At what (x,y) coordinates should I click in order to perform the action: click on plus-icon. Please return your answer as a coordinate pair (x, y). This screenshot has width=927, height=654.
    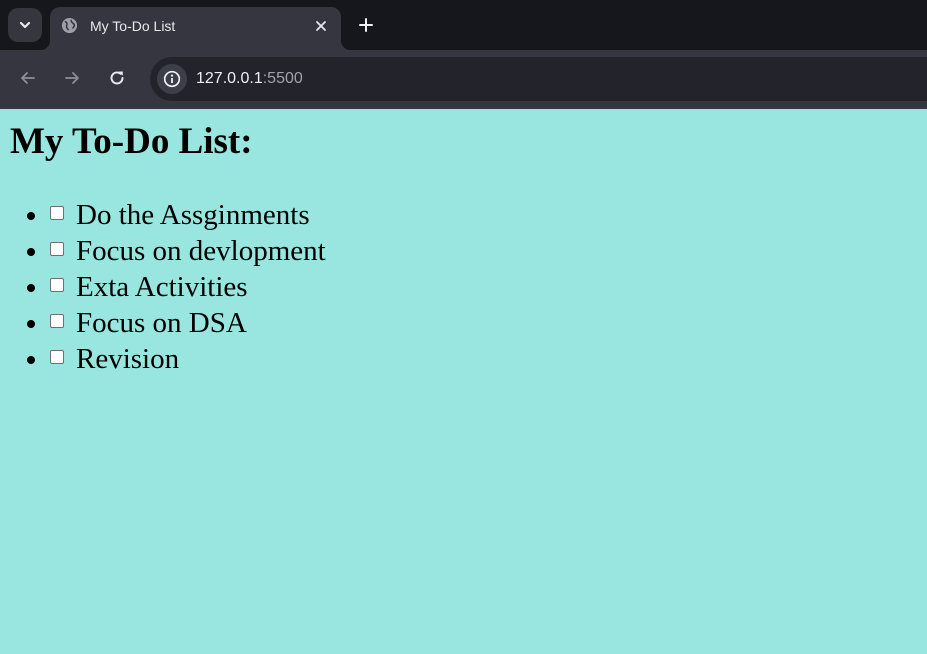
    Looking at the image, I should click on (366, 25).